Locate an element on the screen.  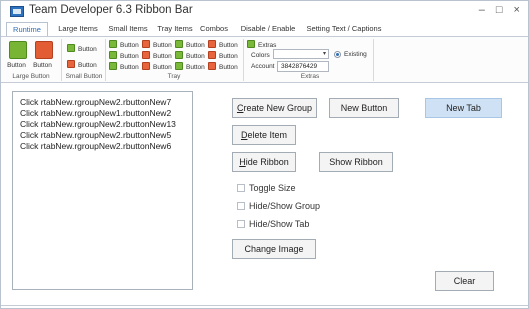
clear-button: Clear is located at coordinates (464, 281).